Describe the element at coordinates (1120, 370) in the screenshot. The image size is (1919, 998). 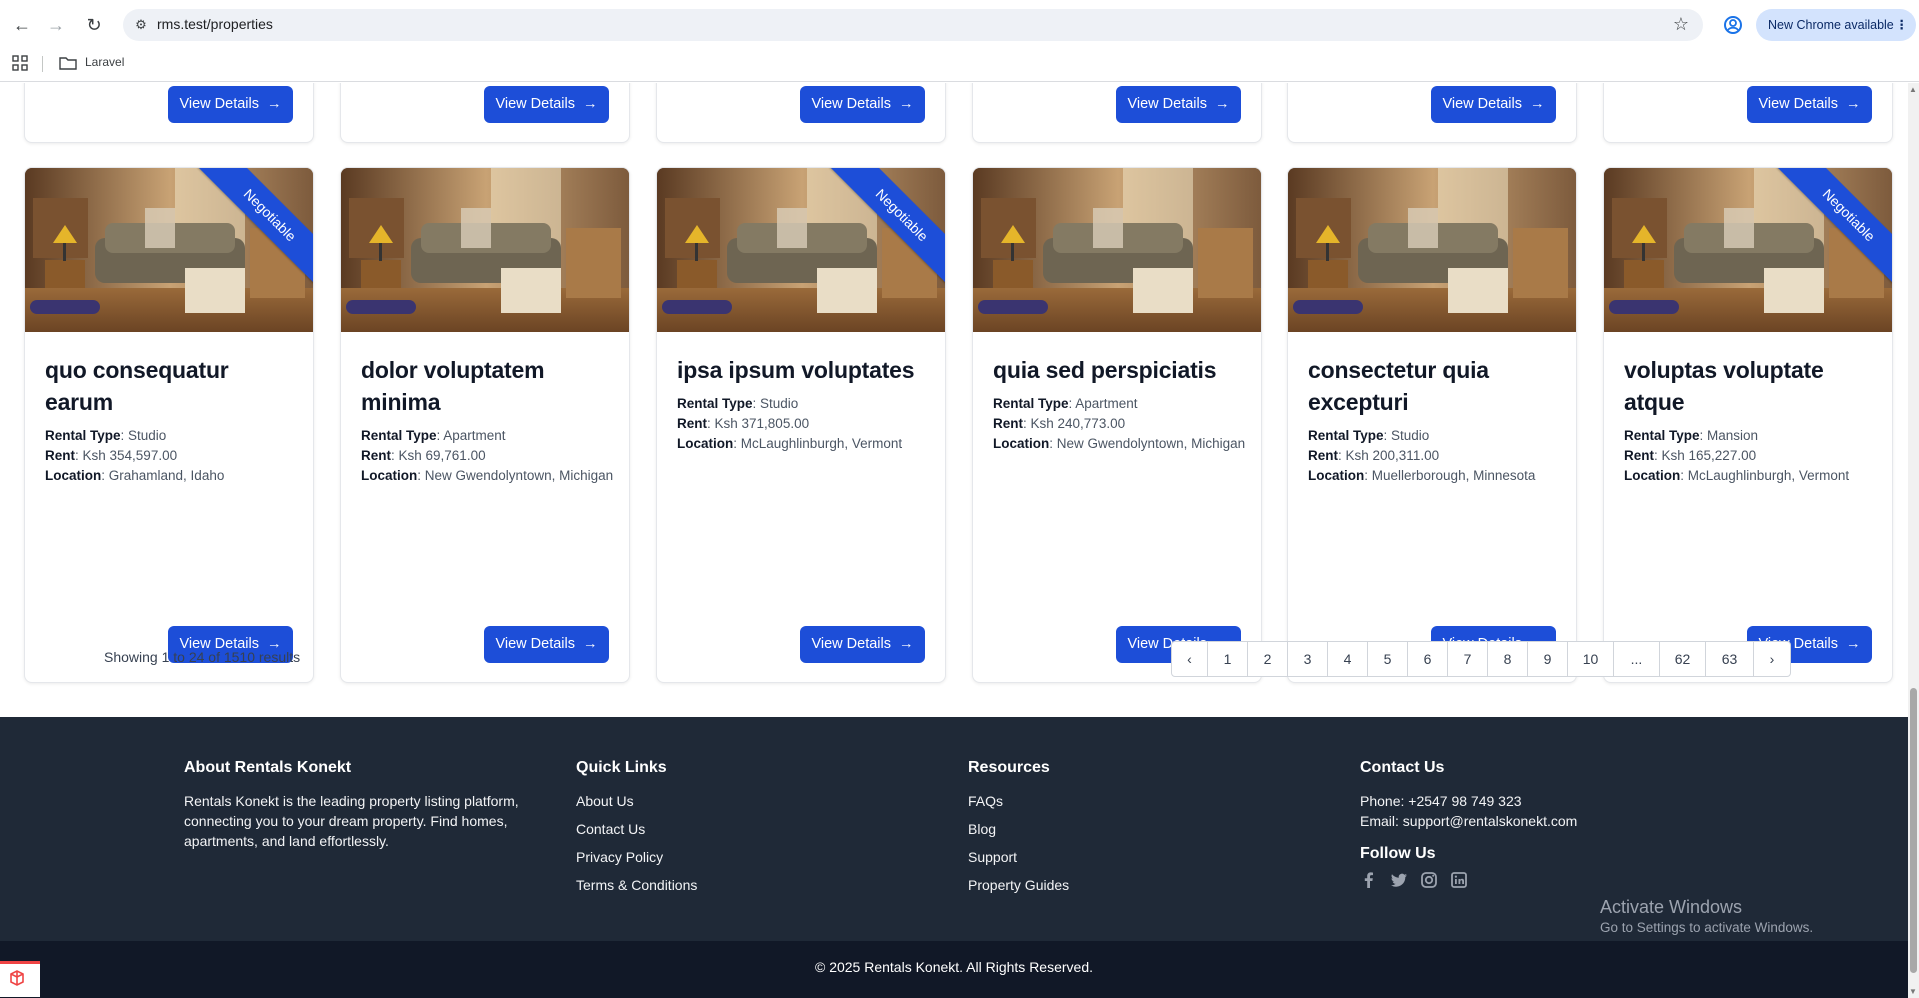
I see `property-title: quia sed perspiciatis` at that location.